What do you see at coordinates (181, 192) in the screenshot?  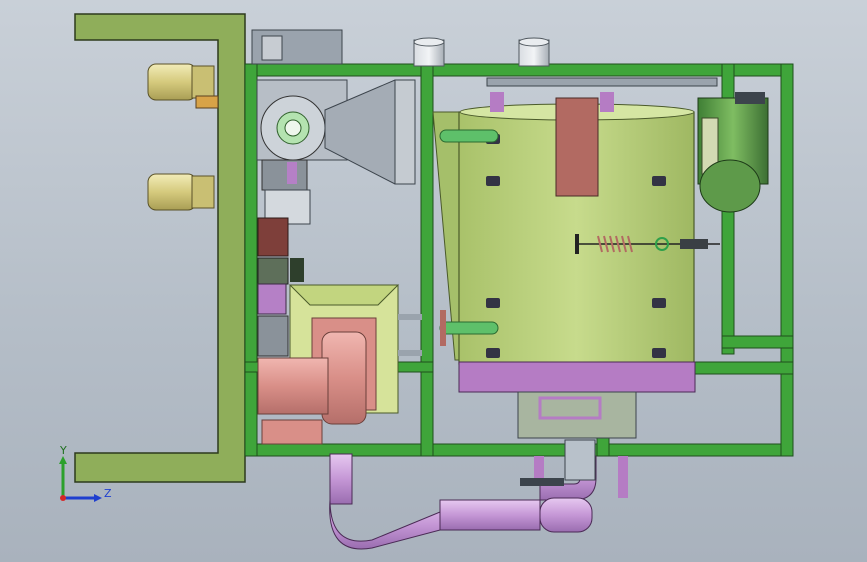 I see `actuator-lower` at bounding box center [181, 192].